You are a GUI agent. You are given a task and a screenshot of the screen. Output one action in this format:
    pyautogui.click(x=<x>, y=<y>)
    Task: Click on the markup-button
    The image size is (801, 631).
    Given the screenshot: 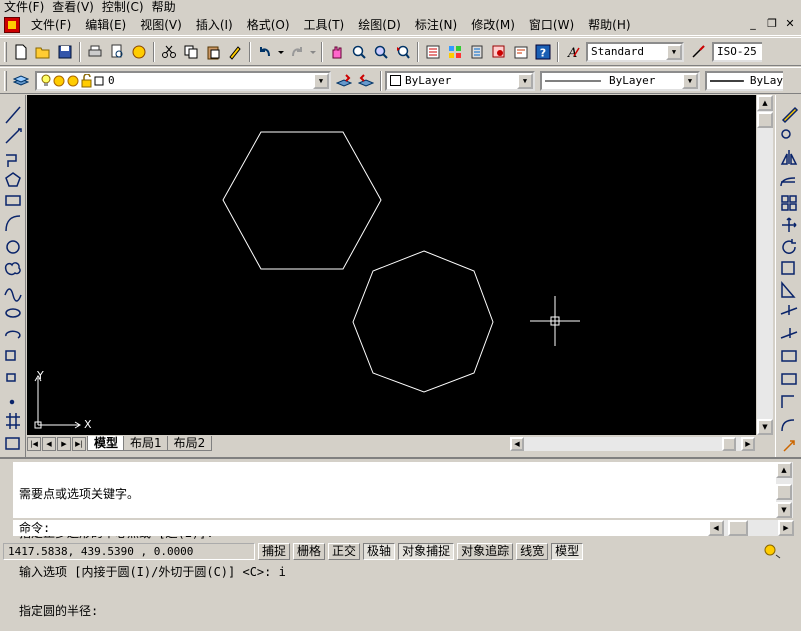 What is the action you would take?
    pyautogui.click(x=521, y=52)
    